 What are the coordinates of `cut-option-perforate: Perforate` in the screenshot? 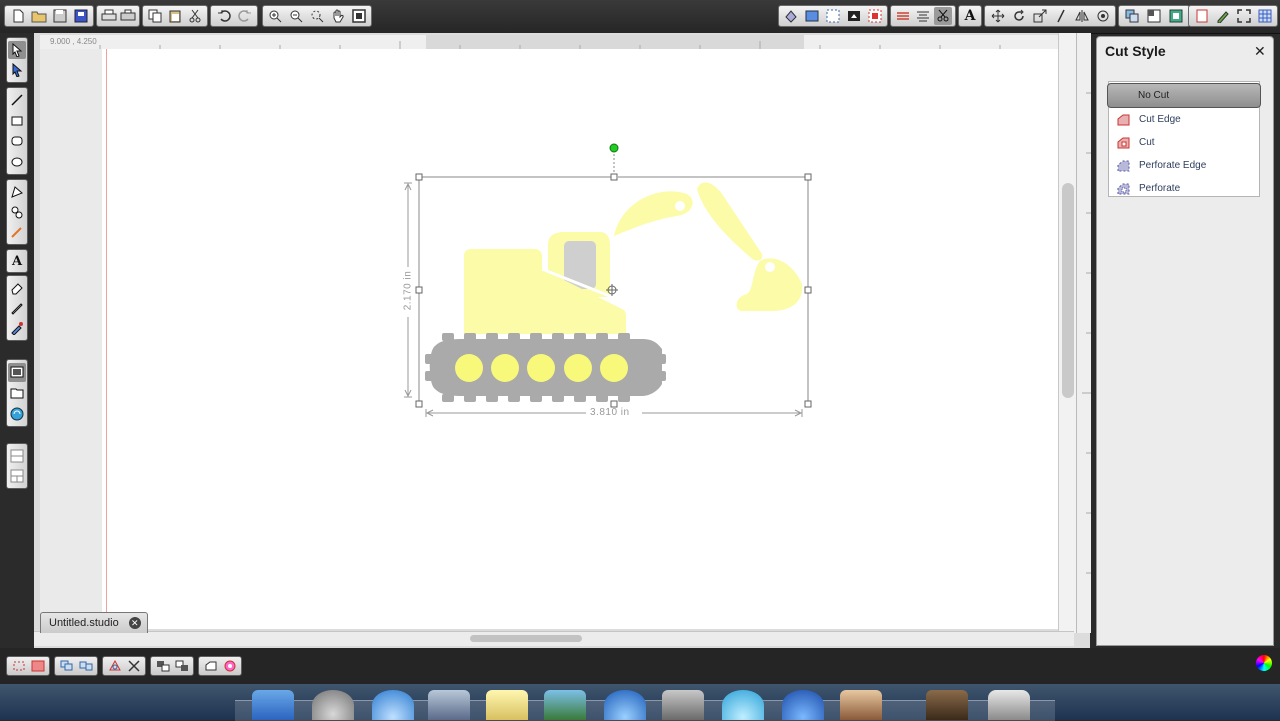 It's located at (1184, 188).